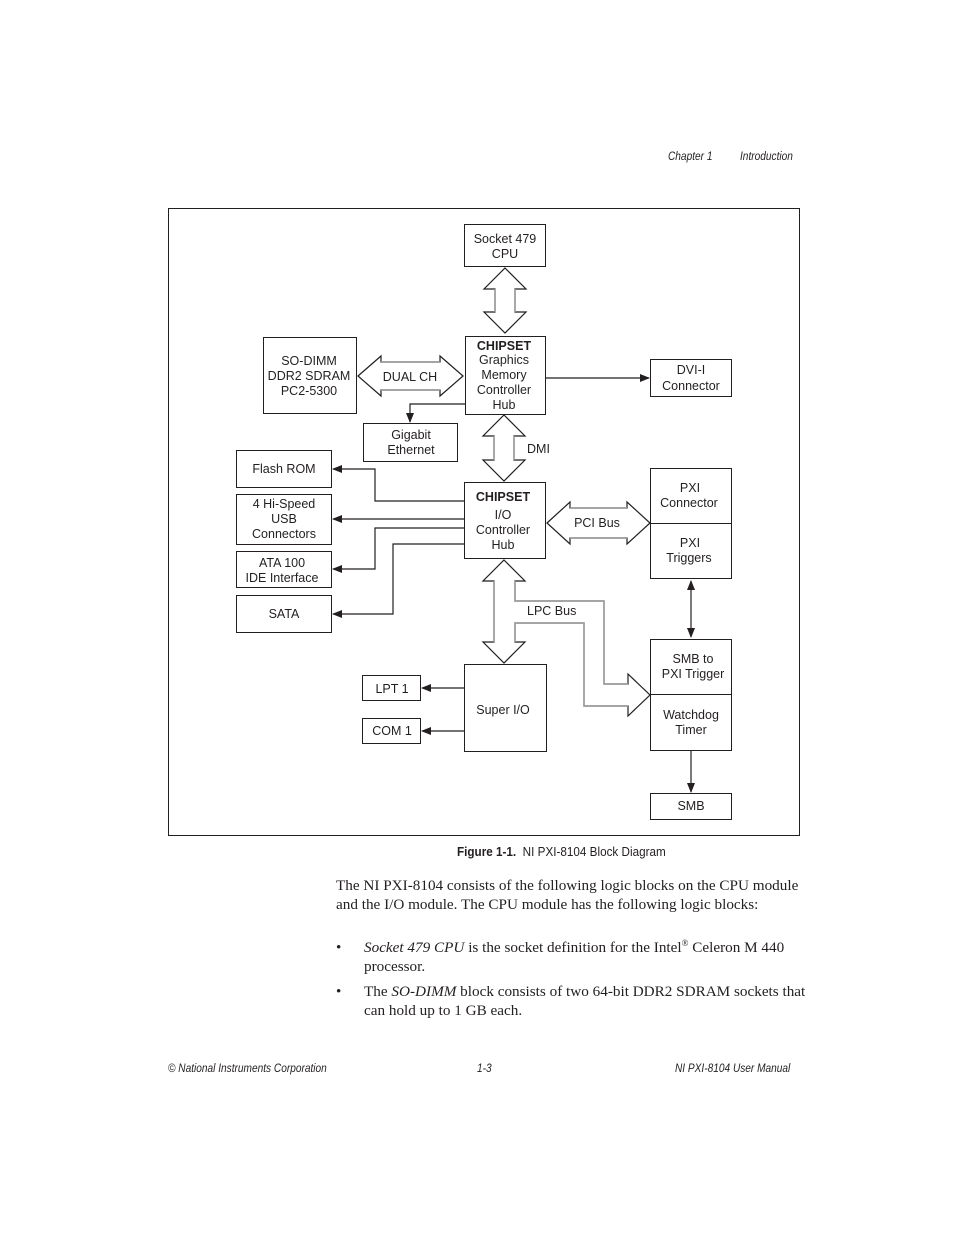 The width and height of the screenshot is (954, 1235). Describe the element at coordinates (538, 449) in the screenshot. I see `bus-label-dmi: DMI` at that location.